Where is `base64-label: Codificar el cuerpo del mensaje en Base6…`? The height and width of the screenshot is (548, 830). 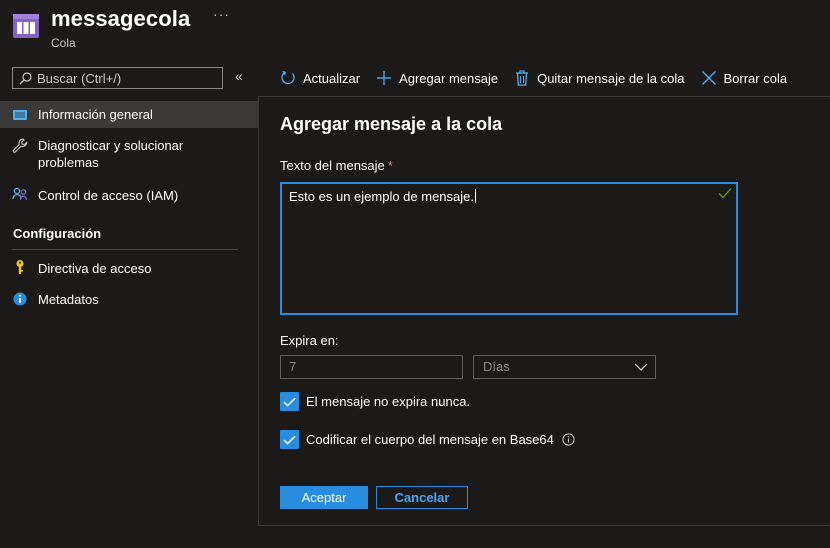
base64-label: Codificar el cuerpo del mensaje en Base6… is located at coordinates (430, 439).